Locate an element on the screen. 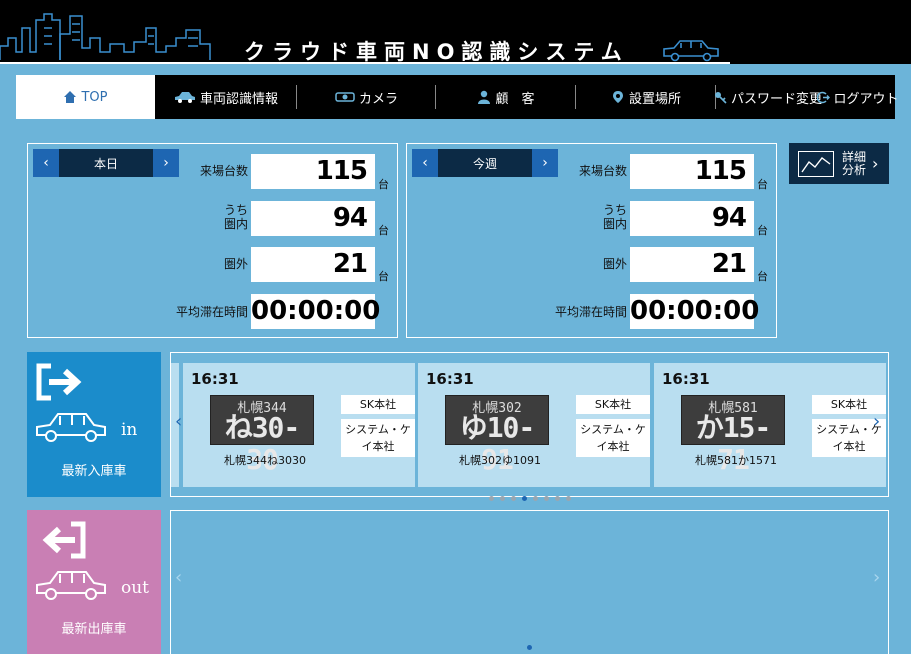  period-selector: ‹ 本日 › is located at coordinates (106, 163).